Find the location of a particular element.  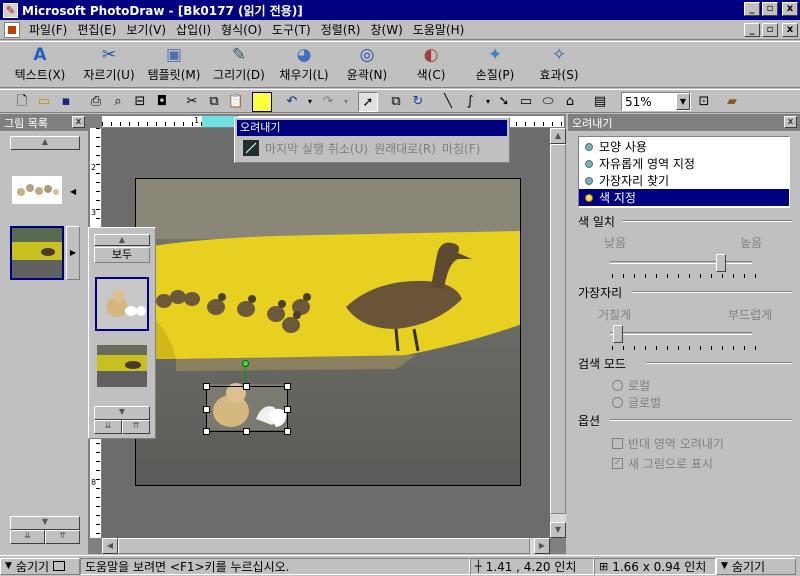

scroll-top-button: ⇈ is located at coordinates (62, 537).